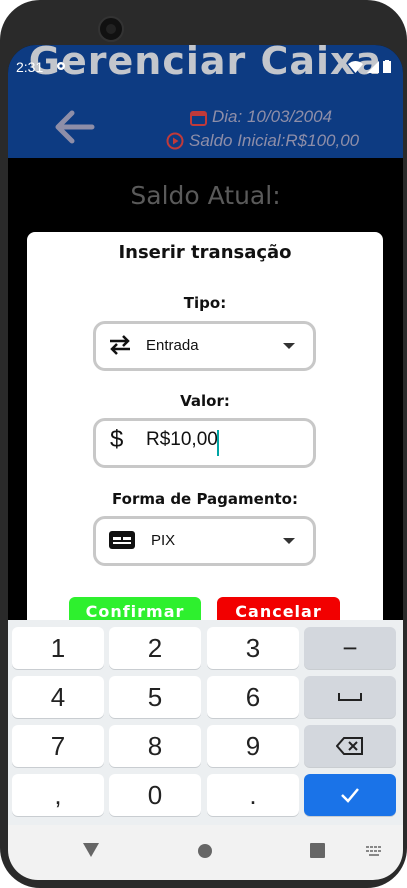 This screenshot has height=888, width=407. What do you see at coordinates (117, 439) in the screenshot?
I see `dollar-icon: $` at bounding box center [117, 439].